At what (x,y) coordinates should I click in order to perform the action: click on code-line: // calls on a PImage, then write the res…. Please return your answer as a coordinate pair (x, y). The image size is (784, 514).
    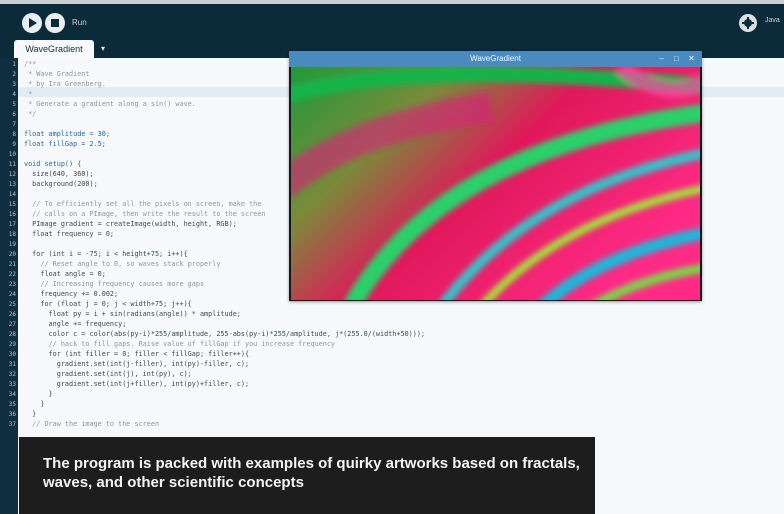
    Looking at the image, I should click on (145, 214).